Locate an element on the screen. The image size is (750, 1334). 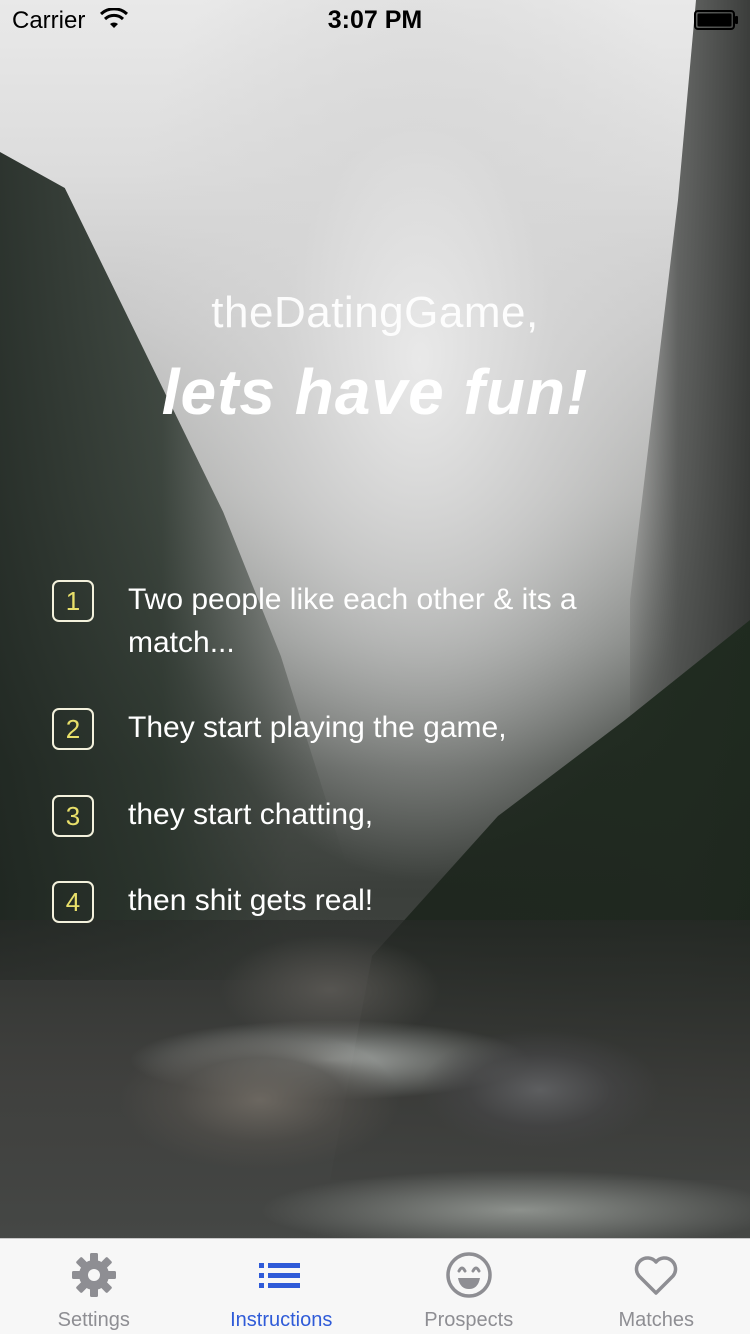
tab-label: Settings is located at coordinates (93, 1320).